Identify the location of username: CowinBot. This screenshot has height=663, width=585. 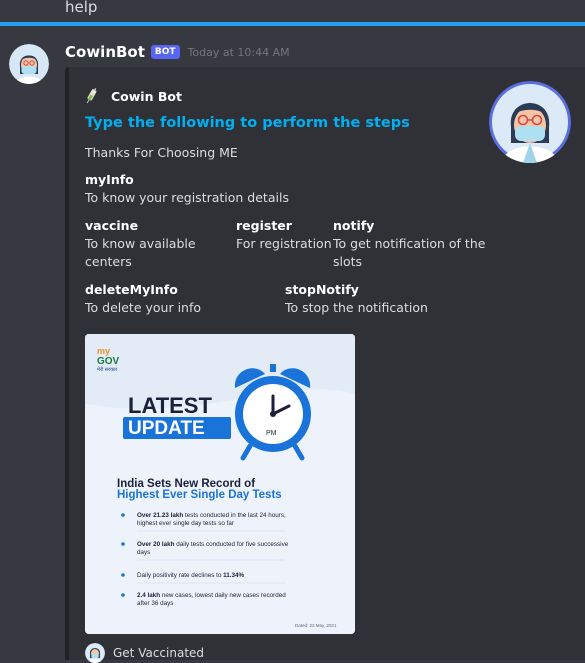
(105, 52).